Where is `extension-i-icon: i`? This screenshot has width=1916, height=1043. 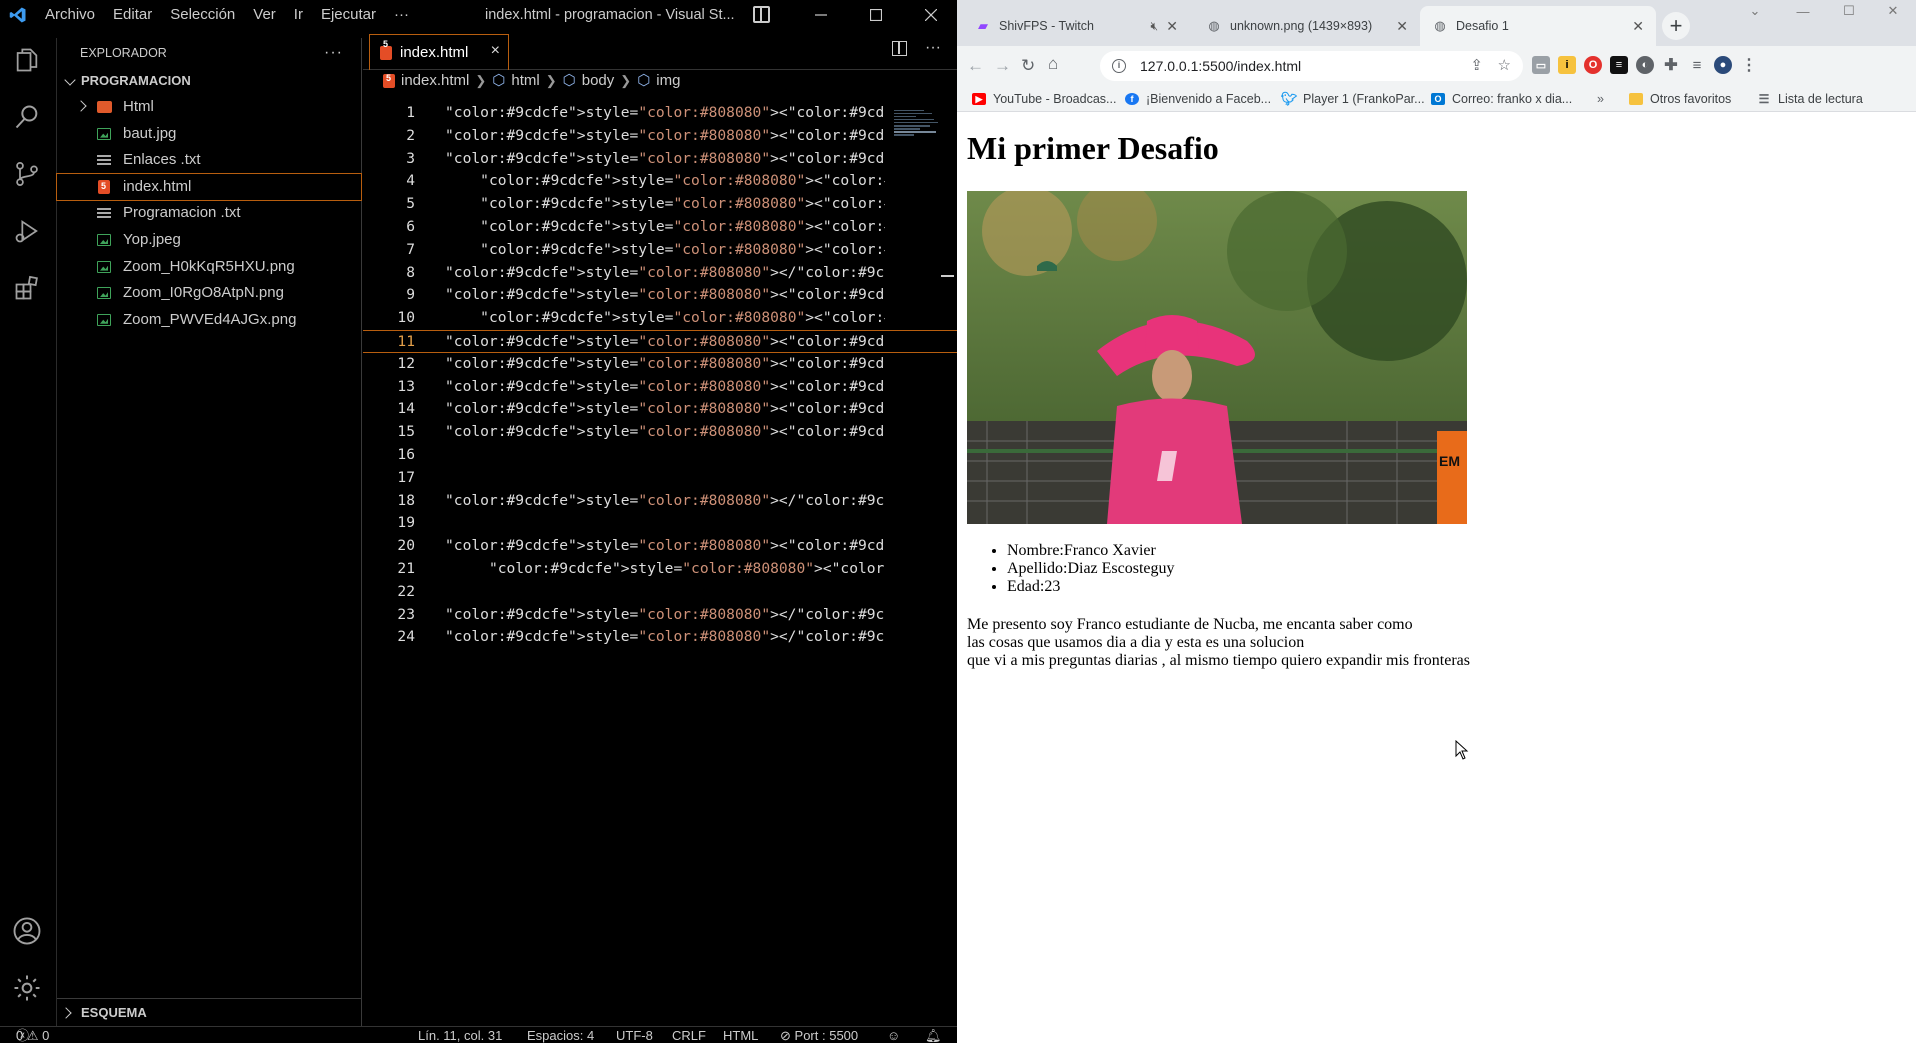 extension-i-icon: i is located at coordinates (1567, 65).